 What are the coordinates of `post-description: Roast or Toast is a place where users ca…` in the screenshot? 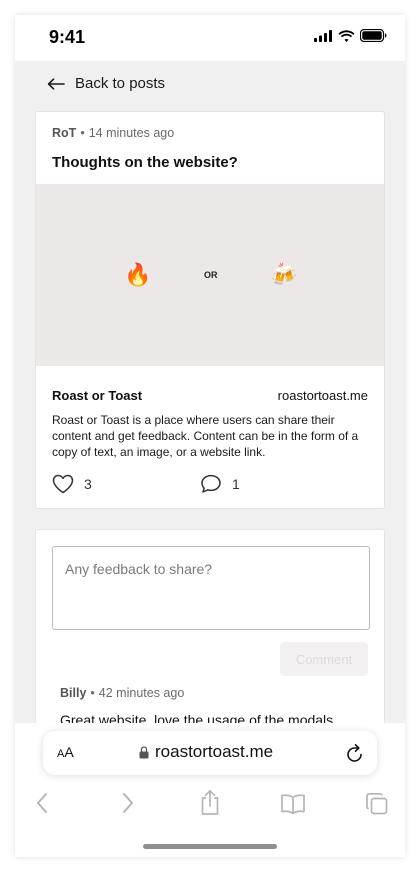 It's located at (205, 436).